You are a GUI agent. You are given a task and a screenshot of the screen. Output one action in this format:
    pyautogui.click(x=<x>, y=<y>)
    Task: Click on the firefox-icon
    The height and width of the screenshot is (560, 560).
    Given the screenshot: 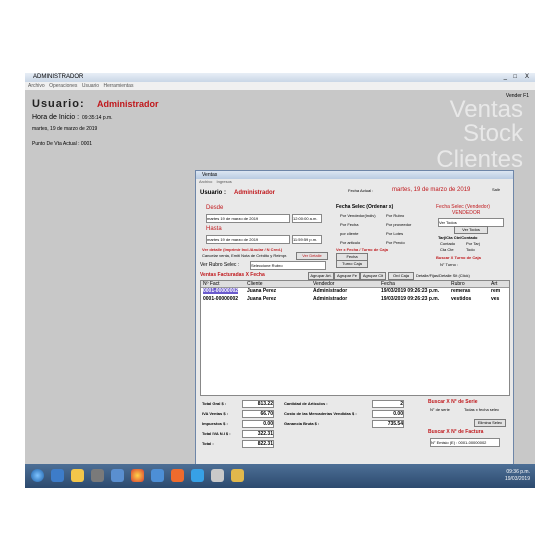 What is the action you would take?
    pyautogui.click(x=177, y=475)
    